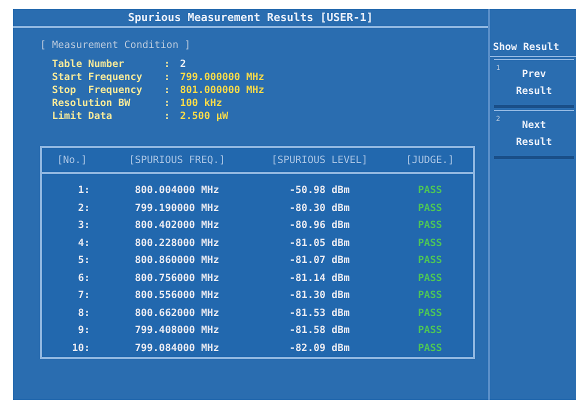 The image size is (576, 410). I want to click on table-cell-text: 7:, so click(83, 296).